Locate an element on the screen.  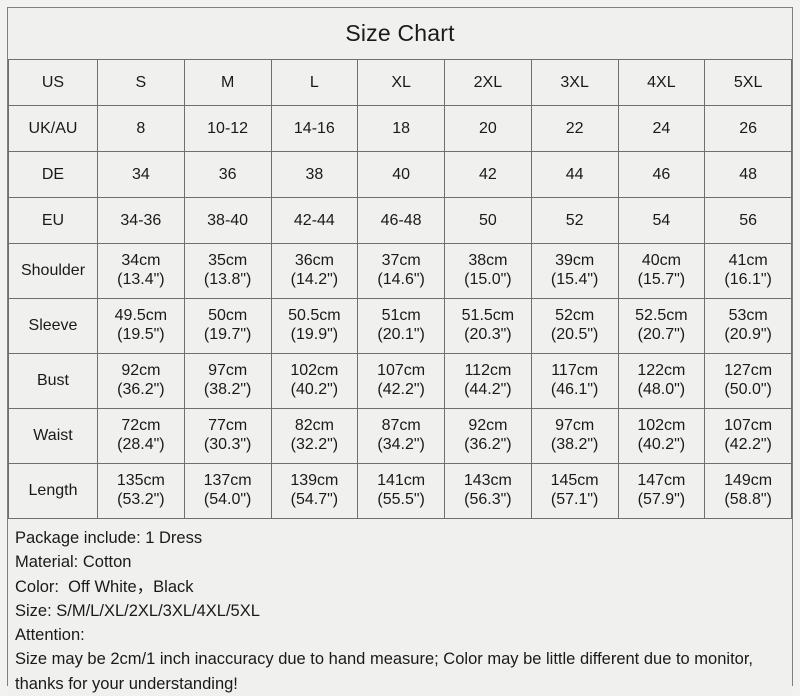
cell-value-inch: (20.9") is located at coordinates (748, 334).